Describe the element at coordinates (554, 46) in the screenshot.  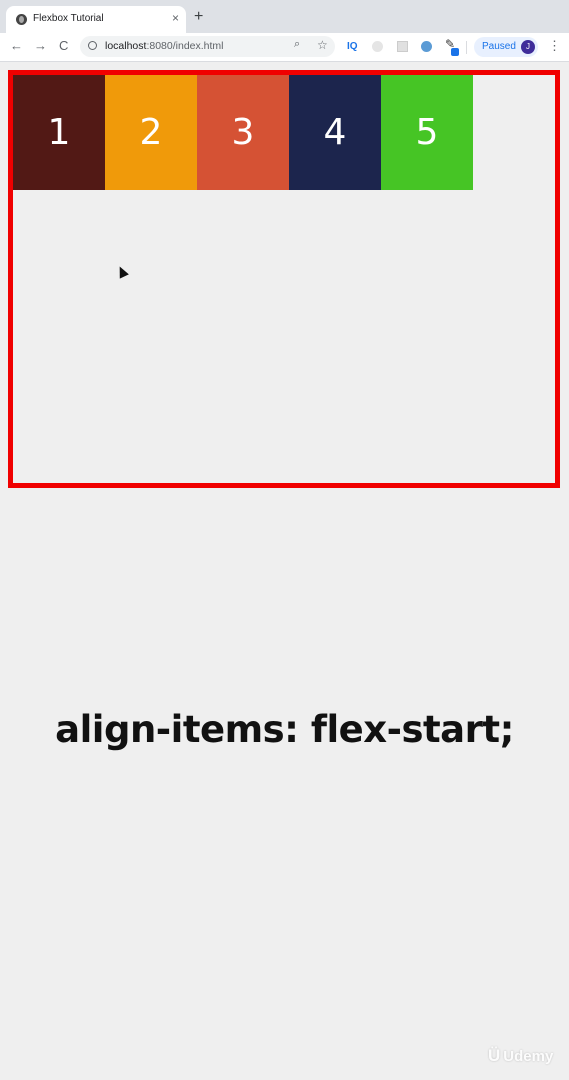
I see `menu-icon: ⋮` at that location.